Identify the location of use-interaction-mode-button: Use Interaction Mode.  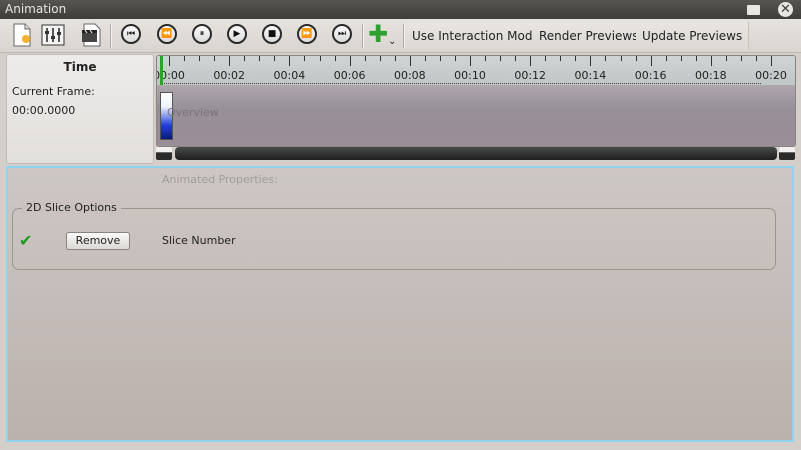
(476, 36).